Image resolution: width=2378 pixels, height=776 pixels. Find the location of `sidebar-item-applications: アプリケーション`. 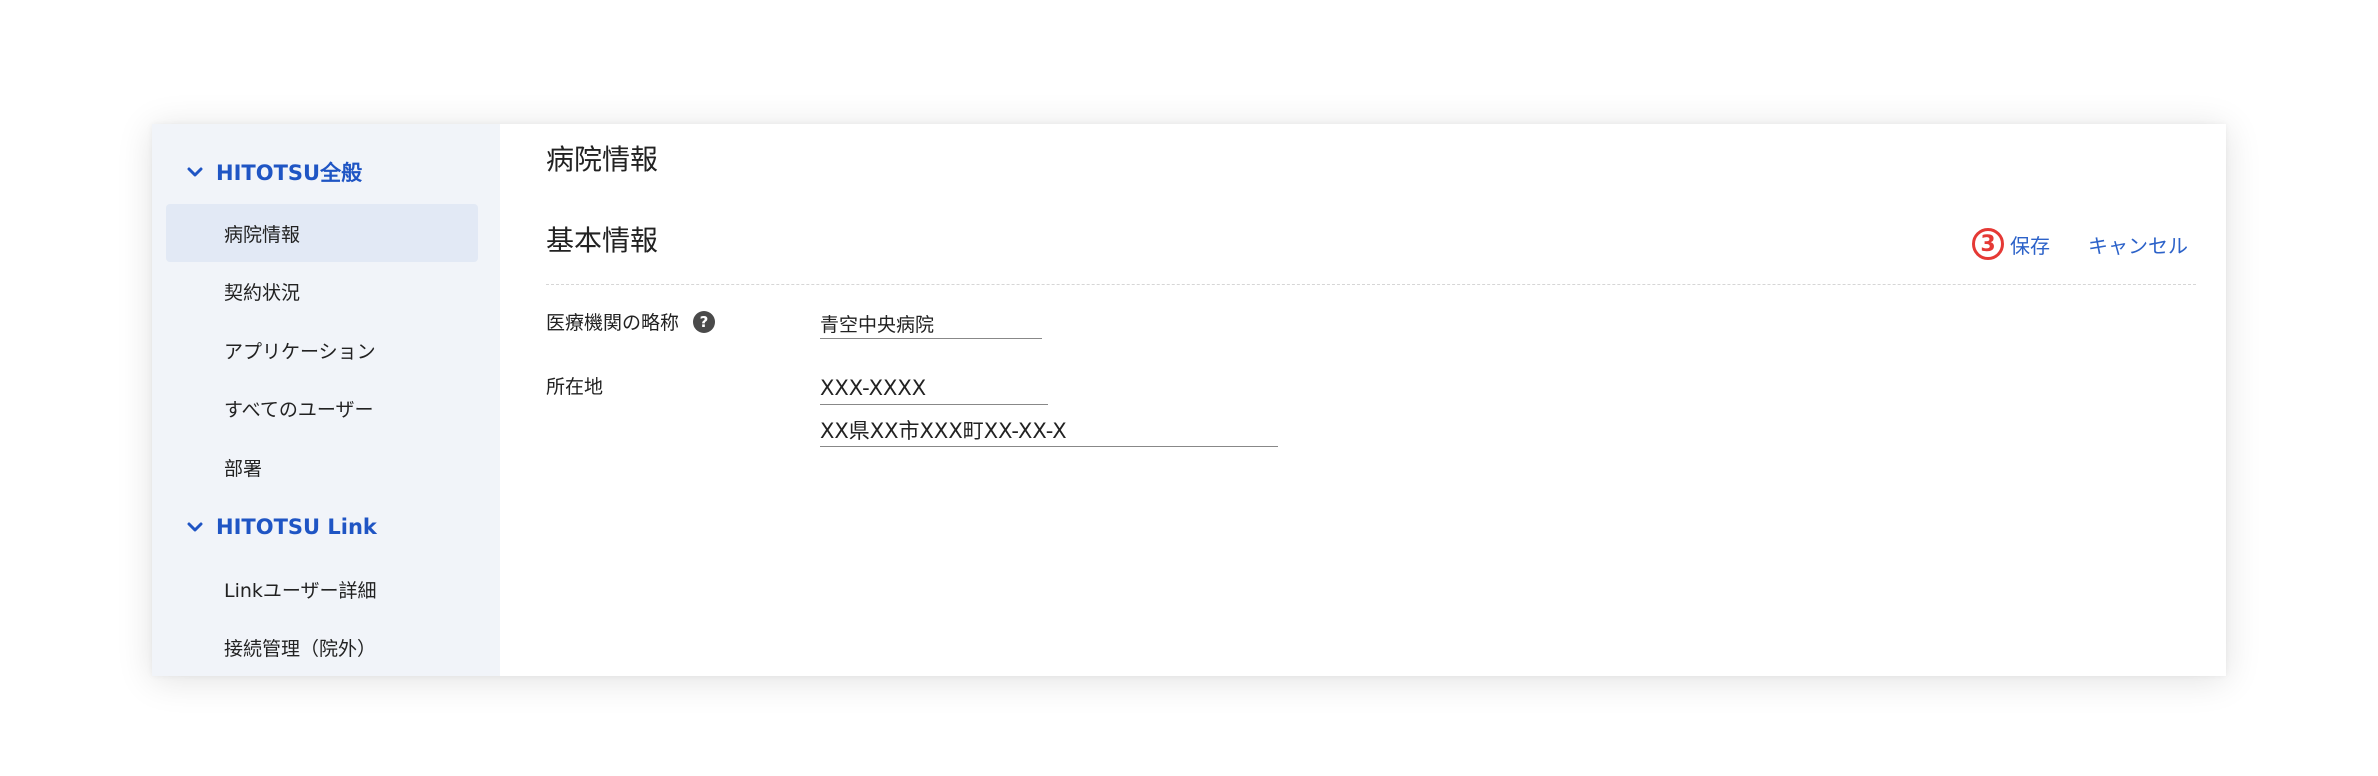

sidebar-item-applications: アプリケーション is located at coordinates (322, 350).